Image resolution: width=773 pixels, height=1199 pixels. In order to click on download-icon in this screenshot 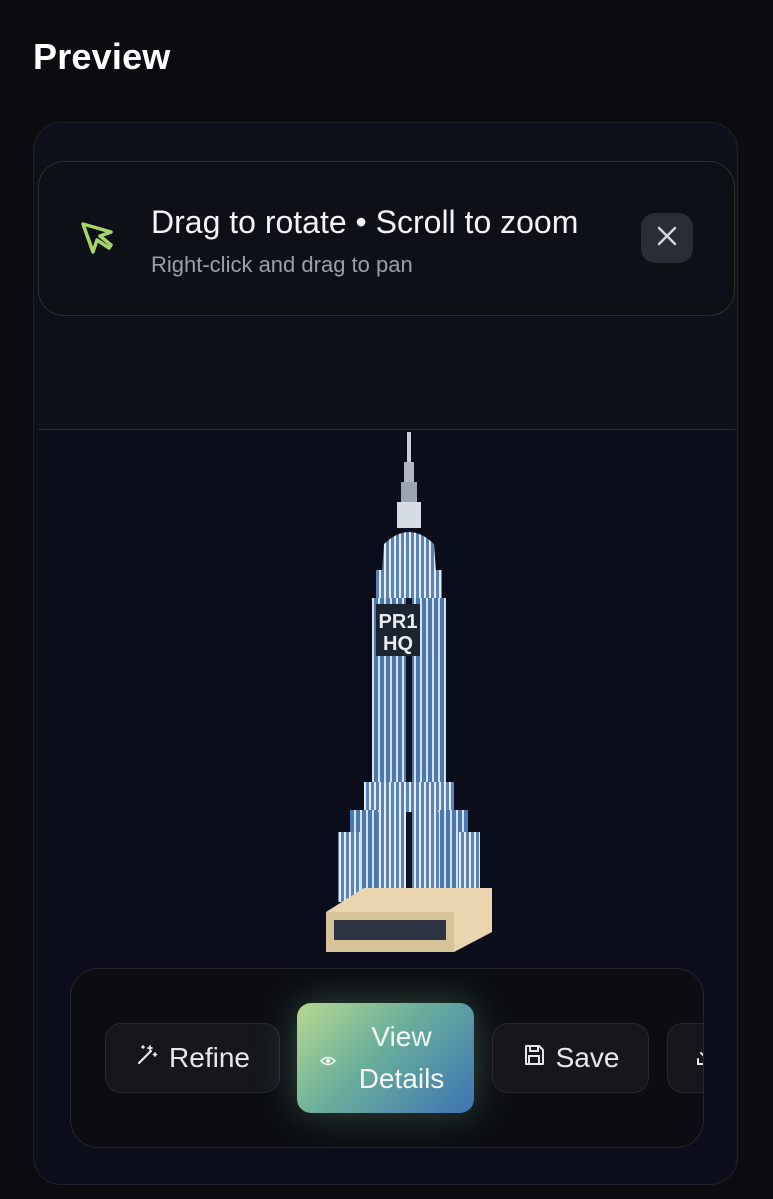, I will do `click(698, 1058)`.